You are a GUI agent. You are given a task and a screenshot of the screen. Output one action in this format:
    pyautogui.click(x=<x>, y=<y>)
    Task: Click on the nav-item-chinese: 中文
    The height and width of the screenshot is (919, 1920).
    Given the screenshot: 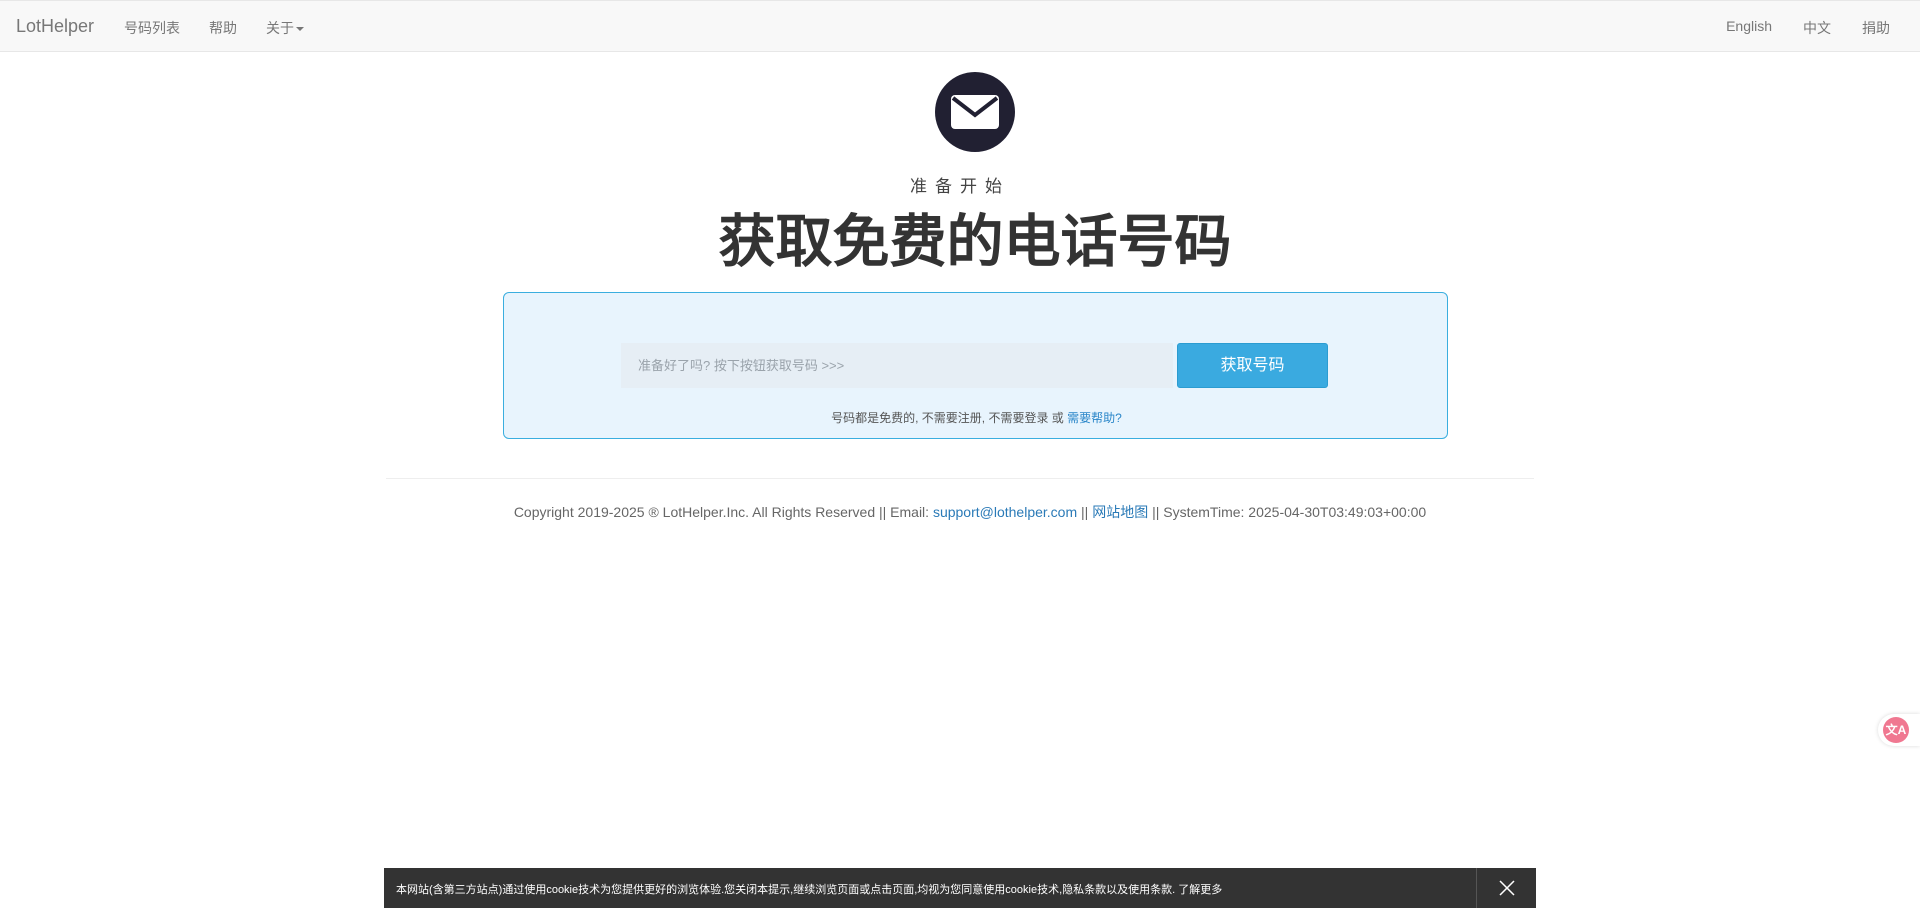 What is the action you would take?
    pyautogui.click(x=1817, y=28)
    